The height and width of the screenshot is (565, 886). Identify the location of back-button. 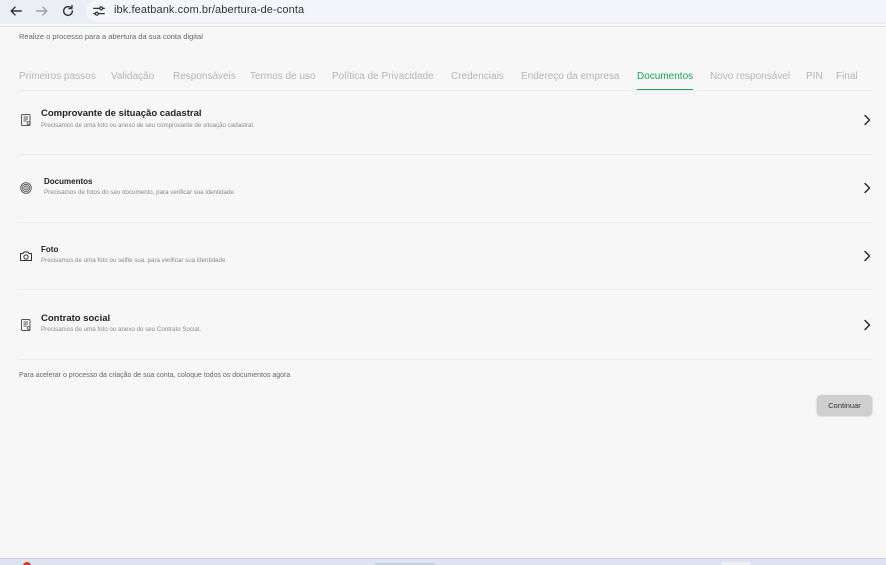
(16, 11).